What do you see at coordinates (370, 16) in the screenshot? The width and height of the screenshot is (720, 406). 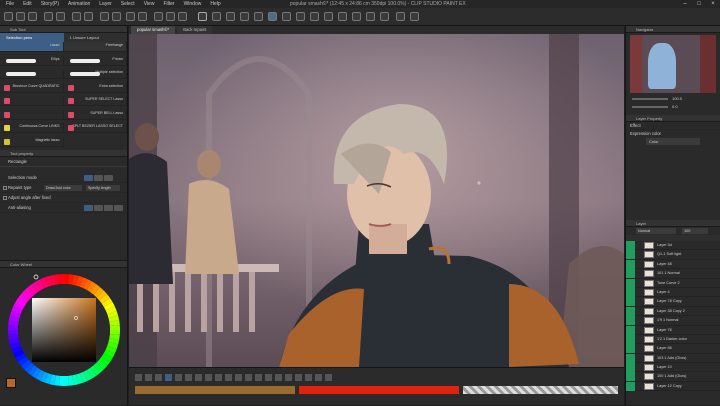 I see `hand-tool-icon` at bounding box center [370, 16].